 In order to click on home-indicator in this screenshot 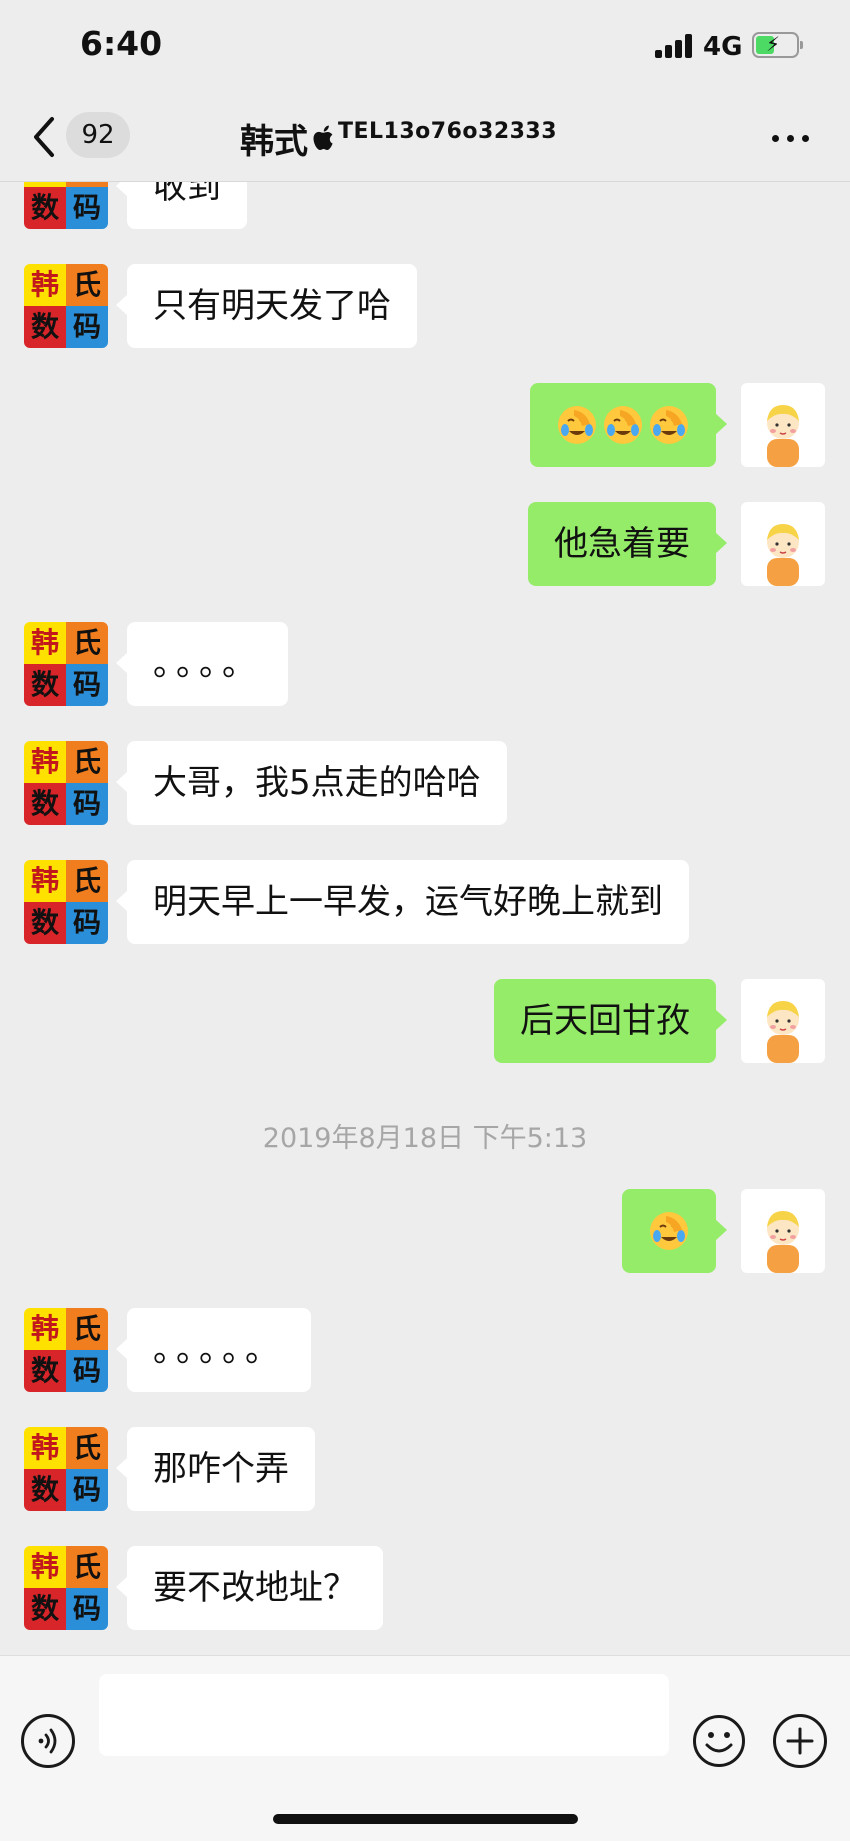, I will do `click(425, 1819)`.